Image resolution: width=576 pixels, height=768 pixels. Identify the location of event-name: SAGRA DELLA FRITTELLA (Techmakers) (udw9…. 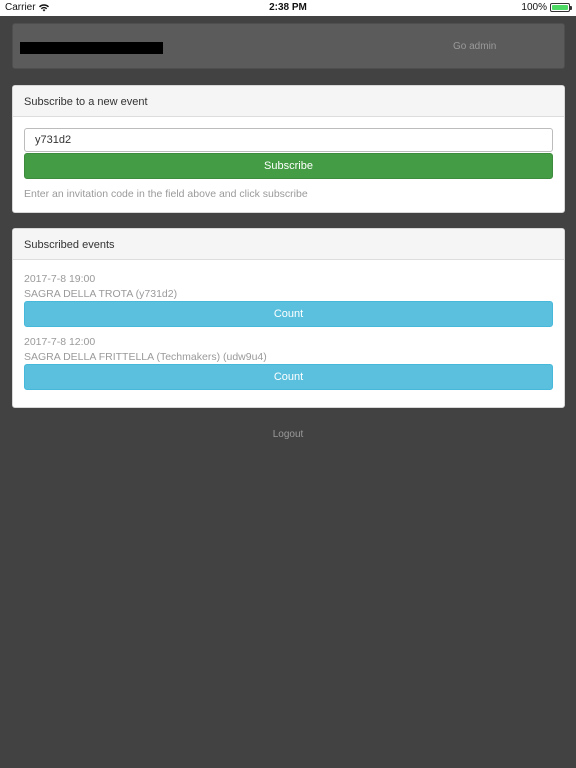
(145, 357).